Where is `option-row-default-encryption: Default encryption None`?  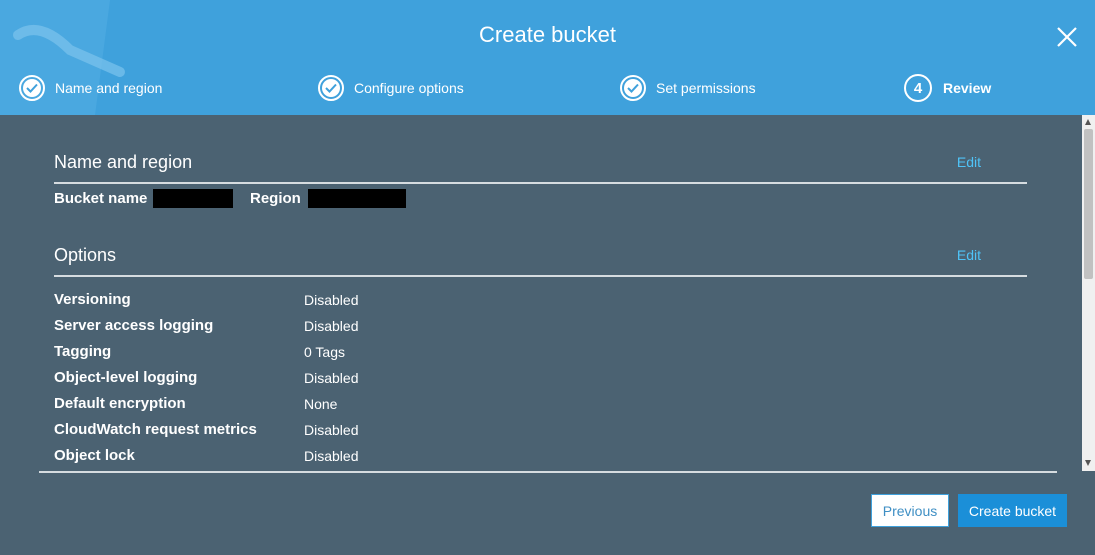 option-row-default-encryption: Default encryption None is located at coordinates (504, 405).